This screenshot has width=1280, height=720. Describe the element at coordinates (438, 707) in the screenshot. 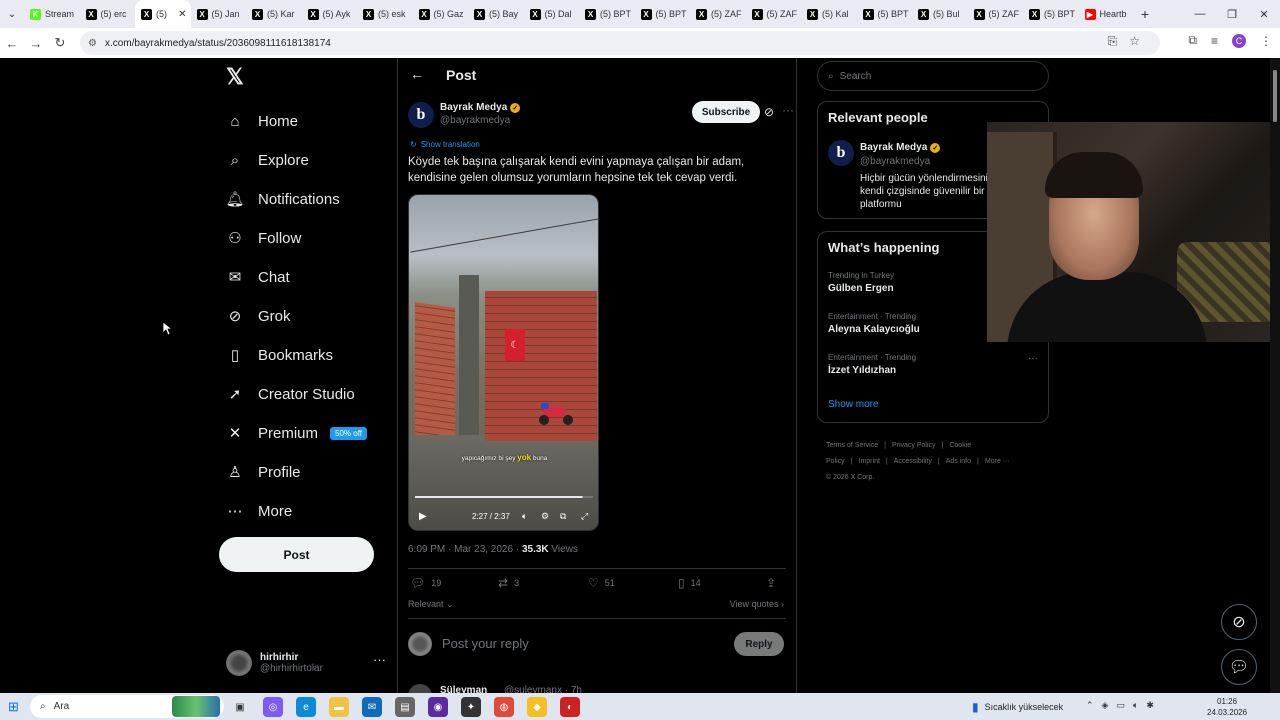

I see `discord-icon: ◉` at that location.